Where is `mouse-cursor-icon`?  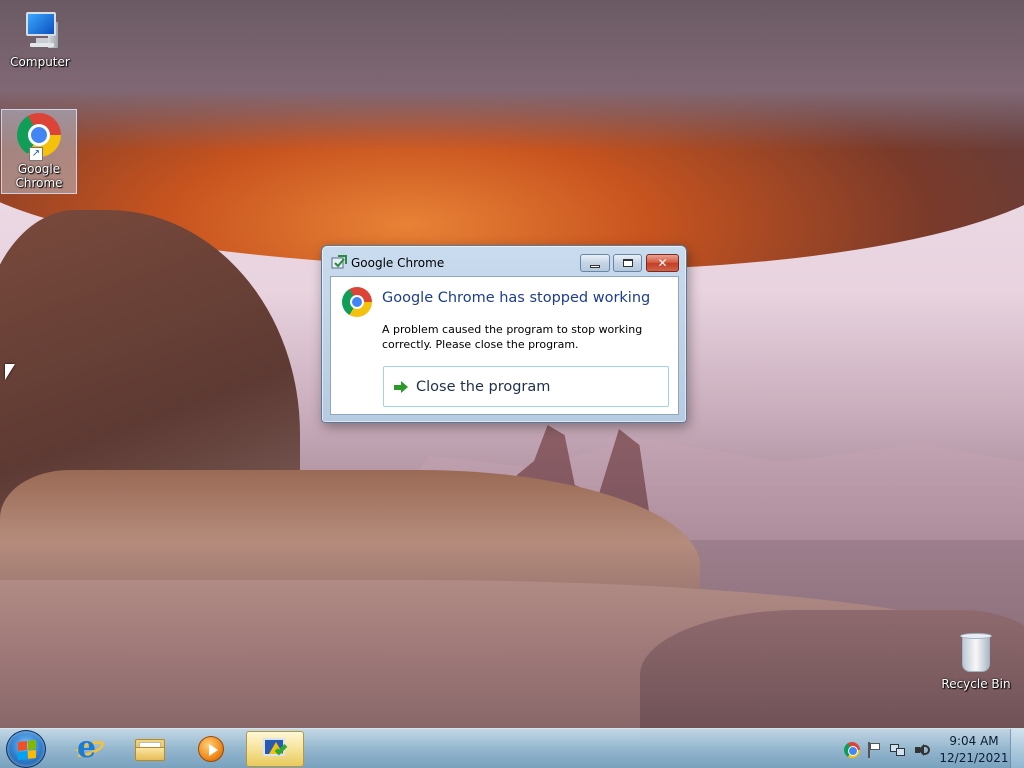 mouse-cursor-icon is located at coordinates (10, 372).